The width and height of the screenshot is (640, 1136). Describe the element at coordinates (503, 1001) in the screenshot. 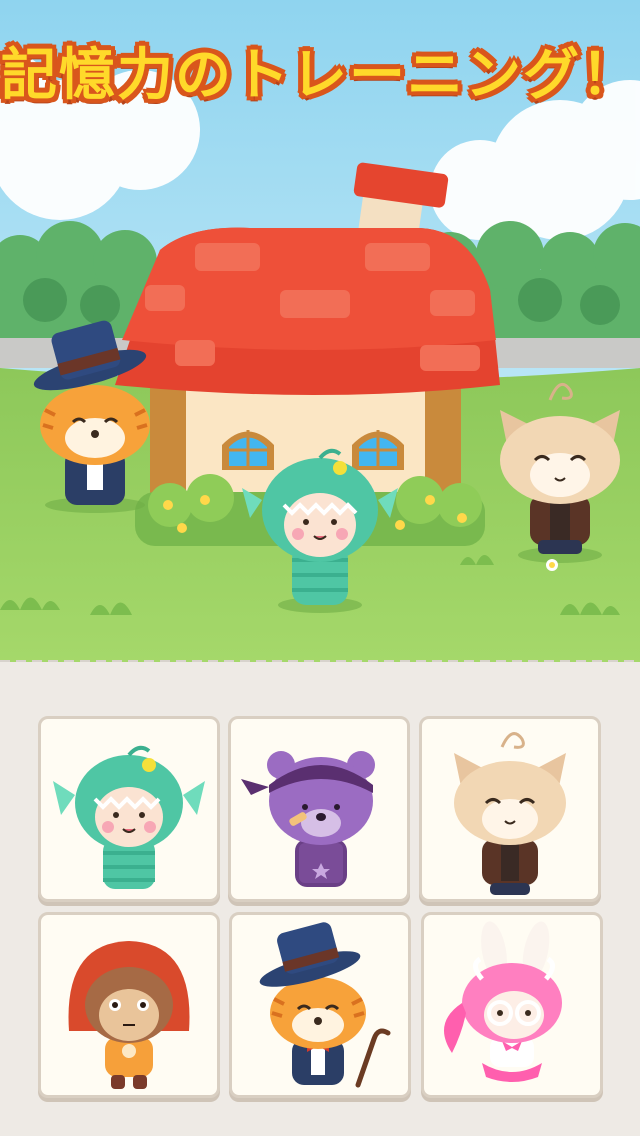

I see `pink-bunny-glasses-icon` at that location.